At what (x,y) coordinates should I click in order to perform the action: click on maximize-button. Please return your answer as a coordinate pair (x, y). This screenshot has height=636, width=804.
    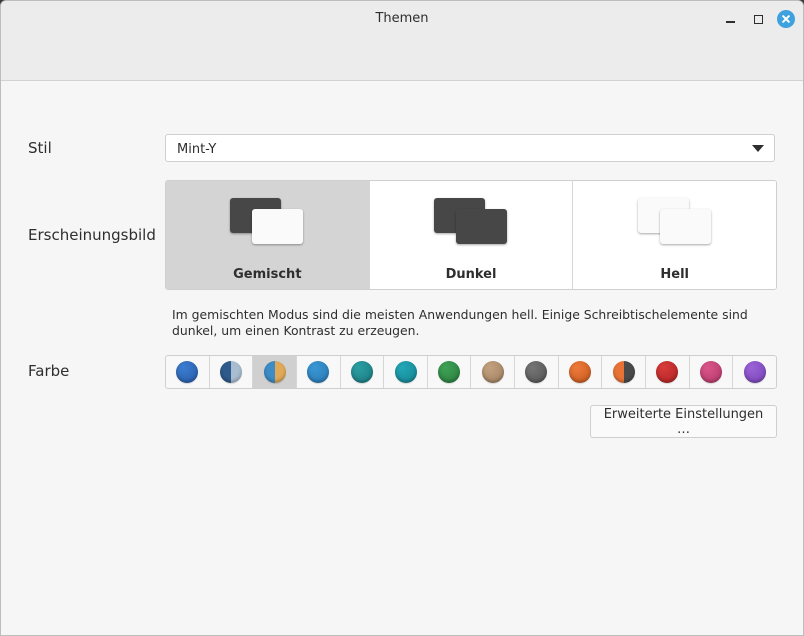
    Looking at the image, I should click on (758, 19).